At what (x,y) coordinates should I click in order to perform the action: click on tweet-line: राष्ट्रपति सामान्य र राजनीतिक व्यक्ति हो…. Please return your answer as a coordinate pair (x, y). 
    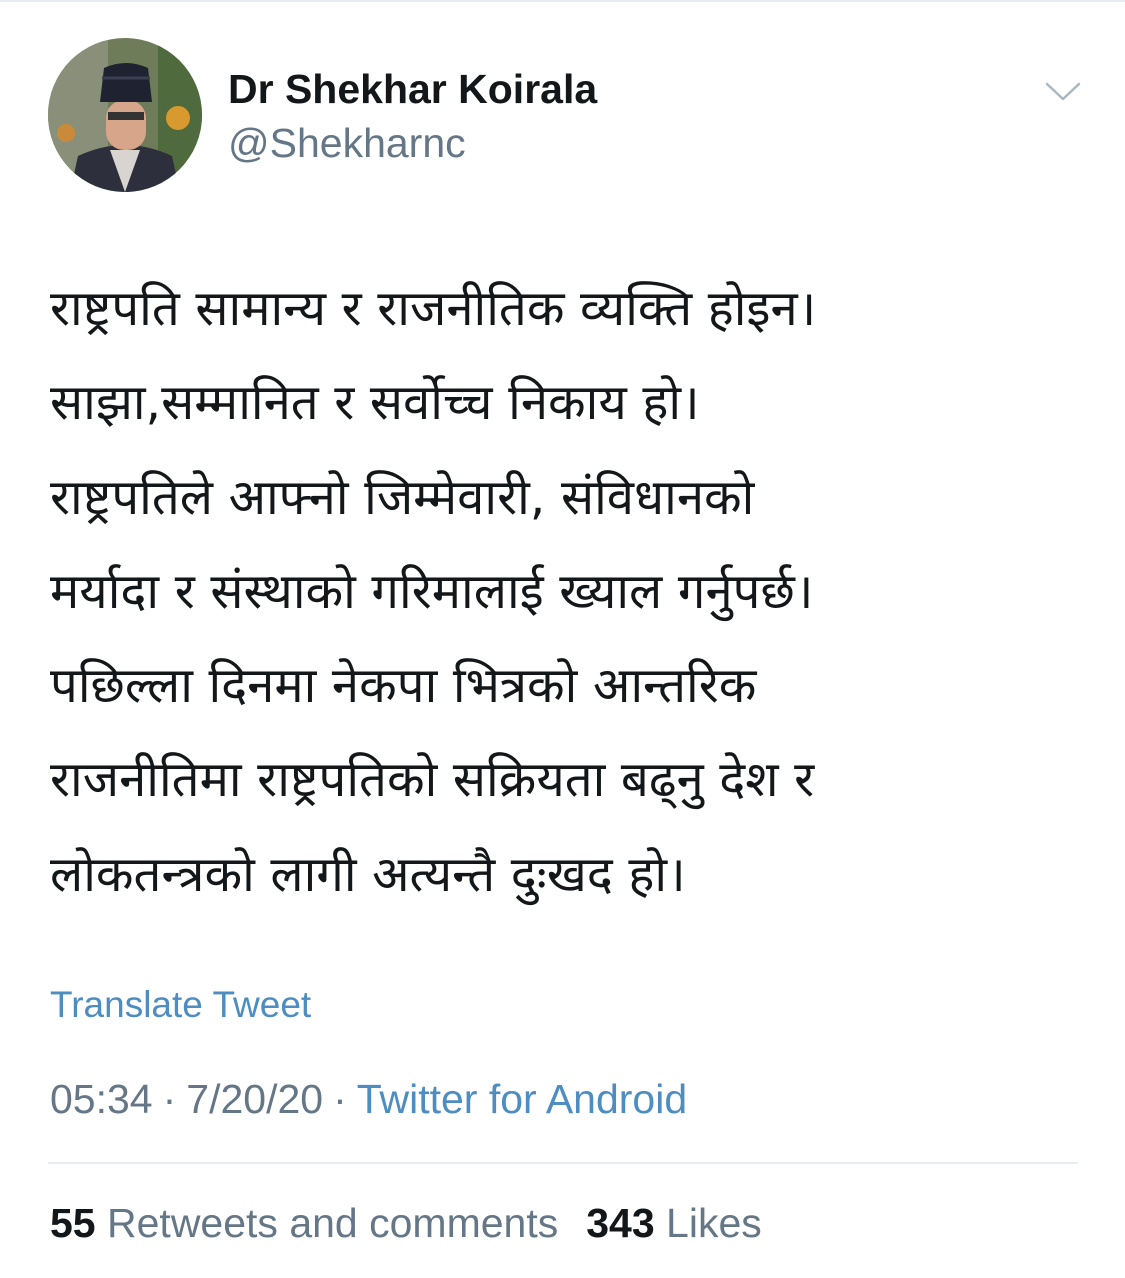
    Looking at the image, I should click on (433, 308).